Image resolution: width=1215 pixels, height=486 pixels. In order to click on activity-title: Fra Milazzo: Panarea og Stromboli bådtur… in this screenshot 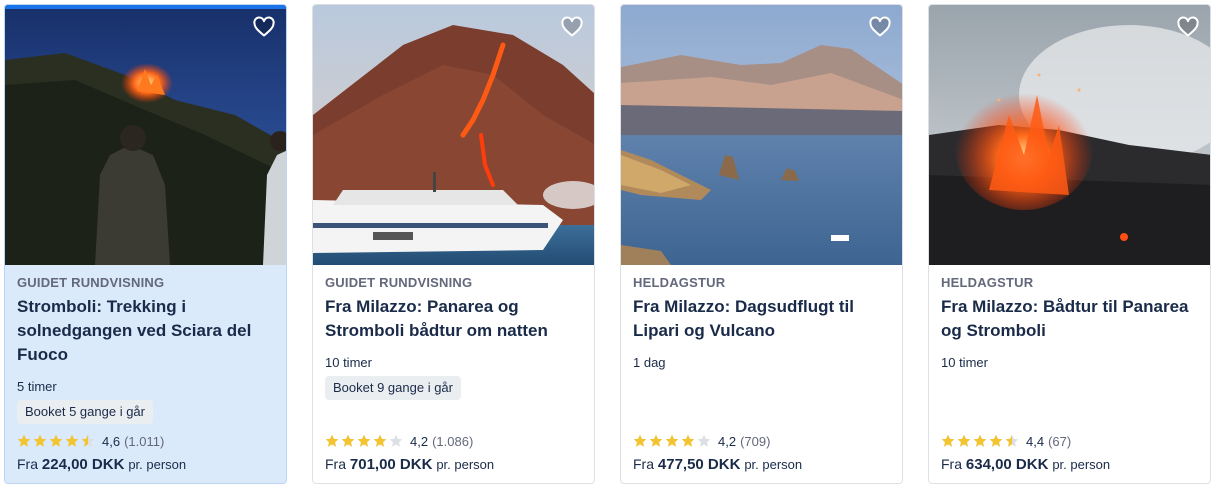, I will do `click(453, 319)`.